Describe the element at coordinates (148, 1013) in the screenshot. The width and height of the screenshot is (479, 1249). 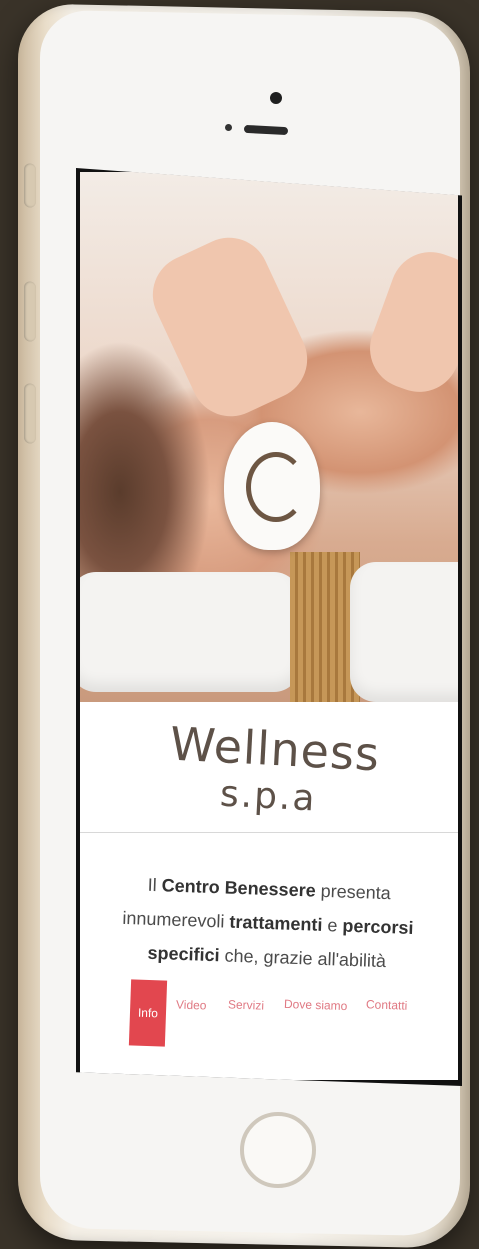
I see `tab-info: Info` at that location.